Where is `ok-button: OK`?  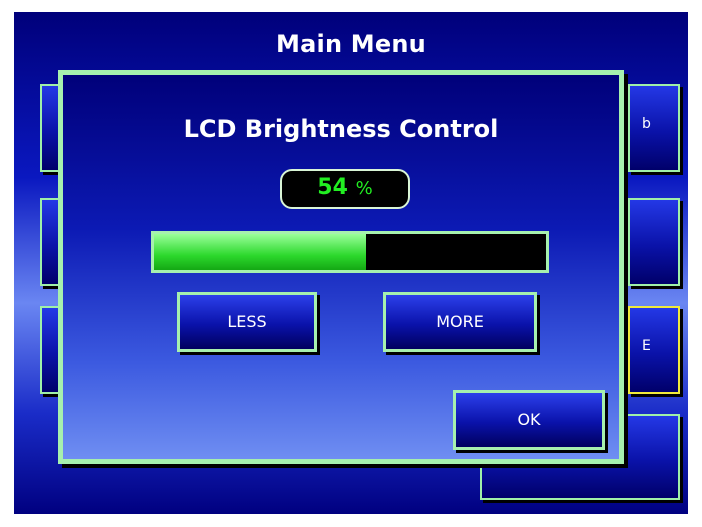 ok-button: OK is located at coordinates (529, 420).